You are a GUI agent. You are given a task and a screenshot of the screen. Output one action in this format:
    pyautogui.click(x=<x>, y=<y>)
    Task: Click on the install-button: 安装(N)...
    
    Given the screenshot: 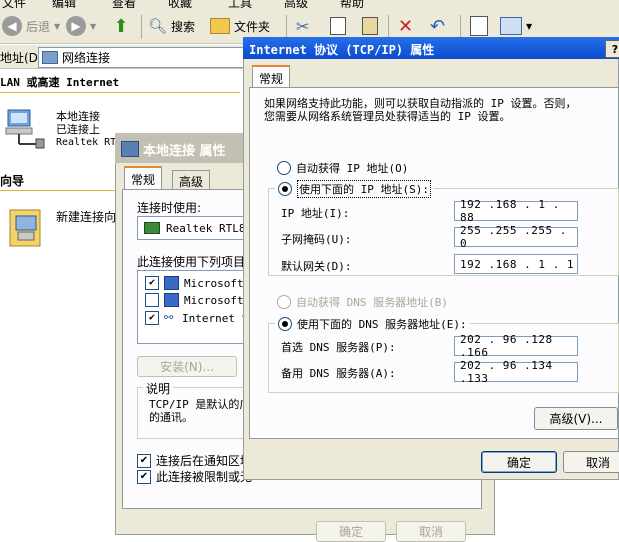 What is the action you would take?
    pyautogui.click(x=187, y=366)
    